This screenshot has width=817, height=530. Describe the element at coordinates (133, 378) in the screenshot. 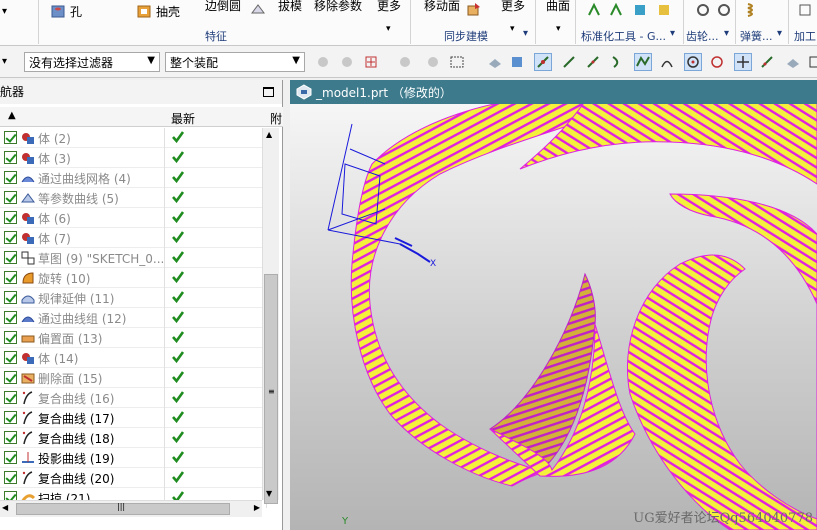

I see `navigator-row: 删除面 (15)` at that location.